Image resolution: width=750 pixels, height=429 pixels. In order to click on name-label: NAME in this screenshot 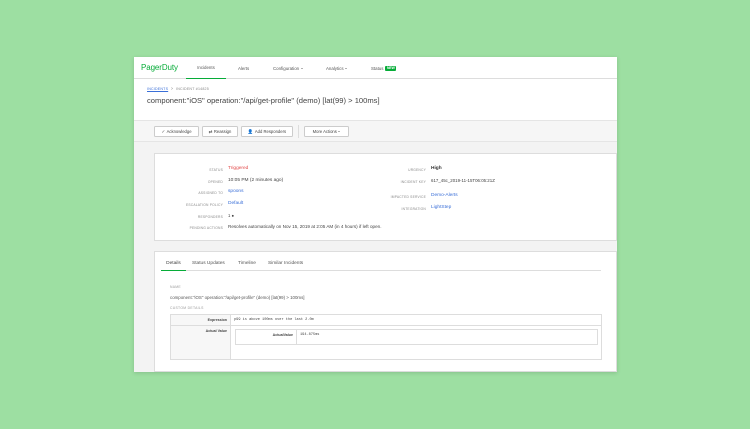, I will do `click(175, 287)`.